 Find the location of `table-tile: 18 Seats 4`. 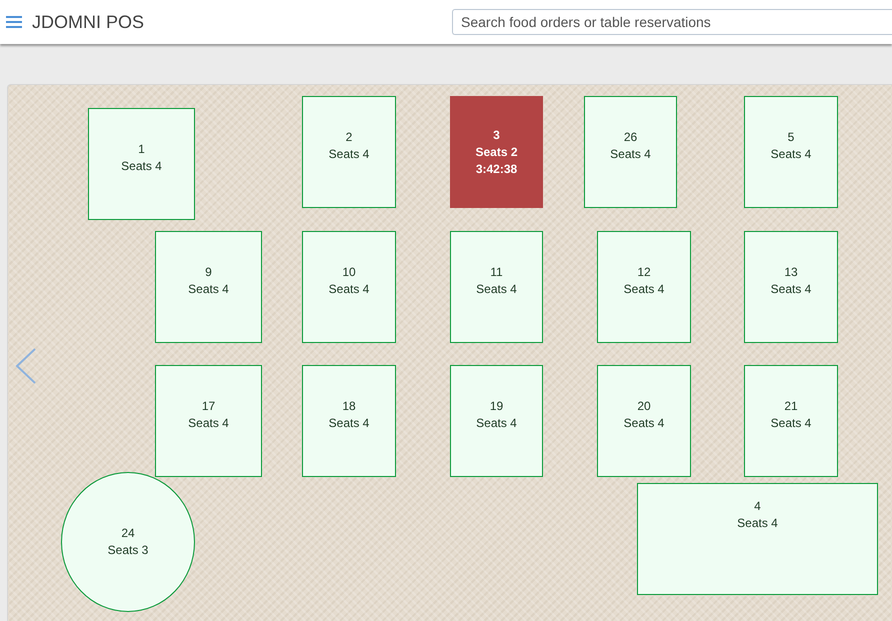

table-tile: 18 Seats 4 is located at coordinates (349, 421).